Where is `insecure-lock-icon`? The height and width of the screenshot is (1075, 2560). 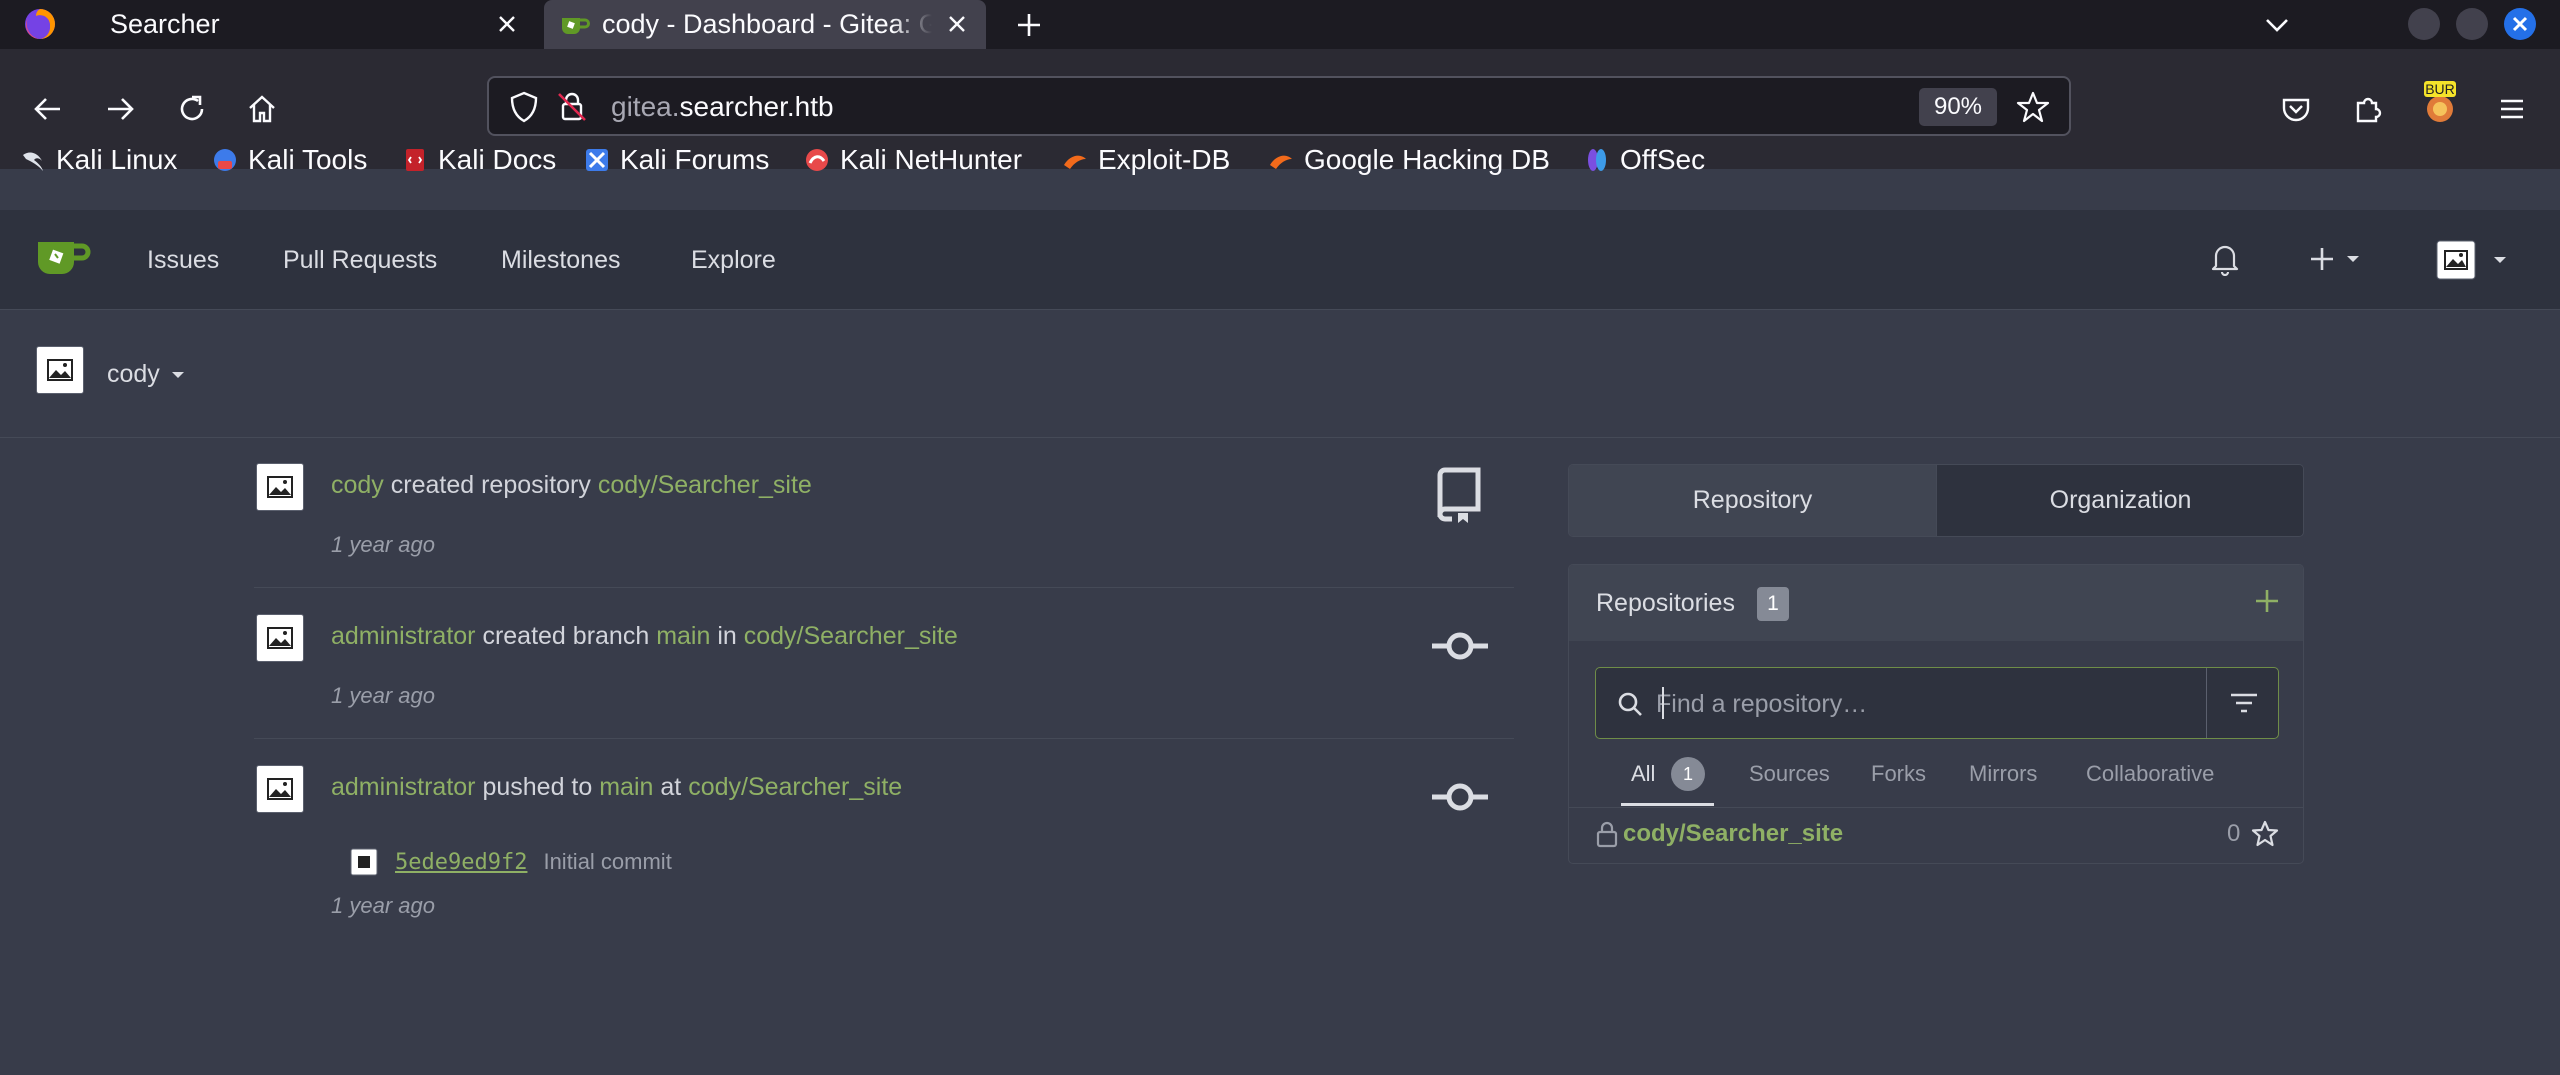 insecure-lock-icon is located at coordinates (572, 107).